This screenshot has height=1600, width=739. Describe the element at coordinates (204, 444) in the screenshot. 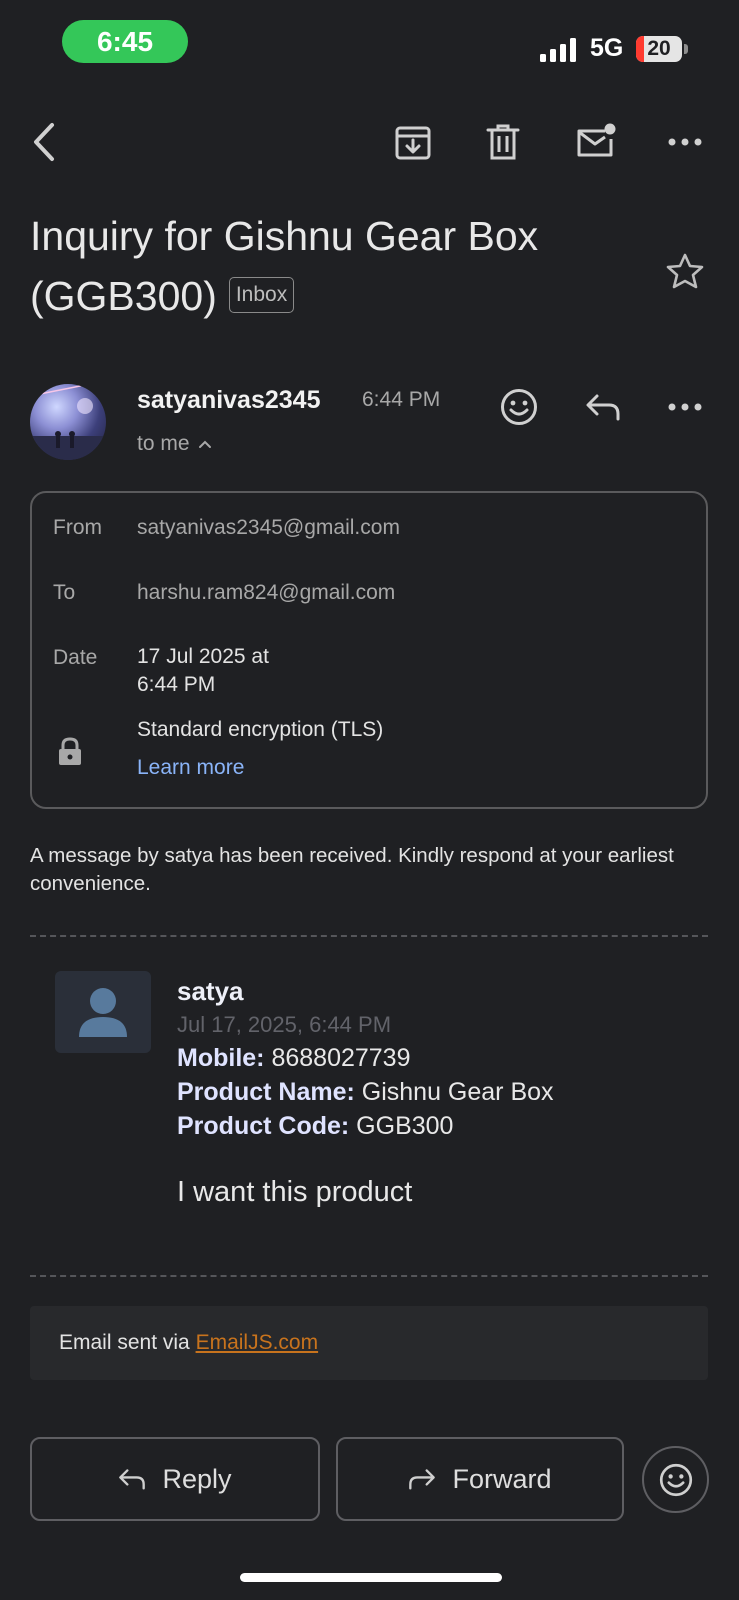

I see `chevron-up-icon` at that location.